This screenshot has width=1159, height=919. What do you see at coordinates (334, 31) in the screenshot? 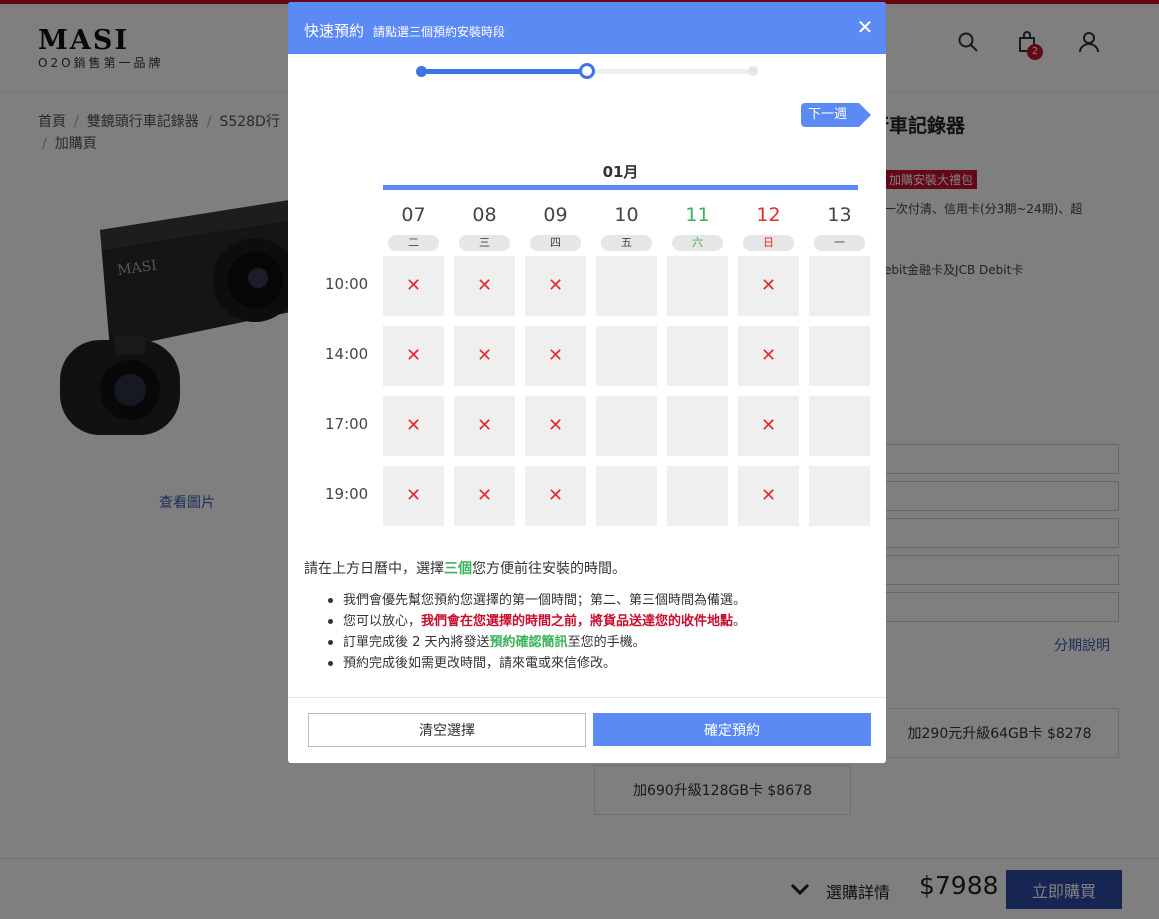
I see `modal-title: 快速預約` at bounding box center [334, 31].